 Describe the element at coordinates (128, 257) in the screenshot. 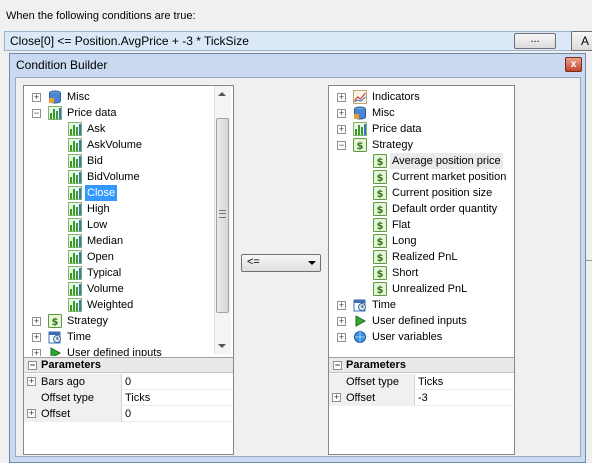

I see `tree-item-open: Open` at that location.